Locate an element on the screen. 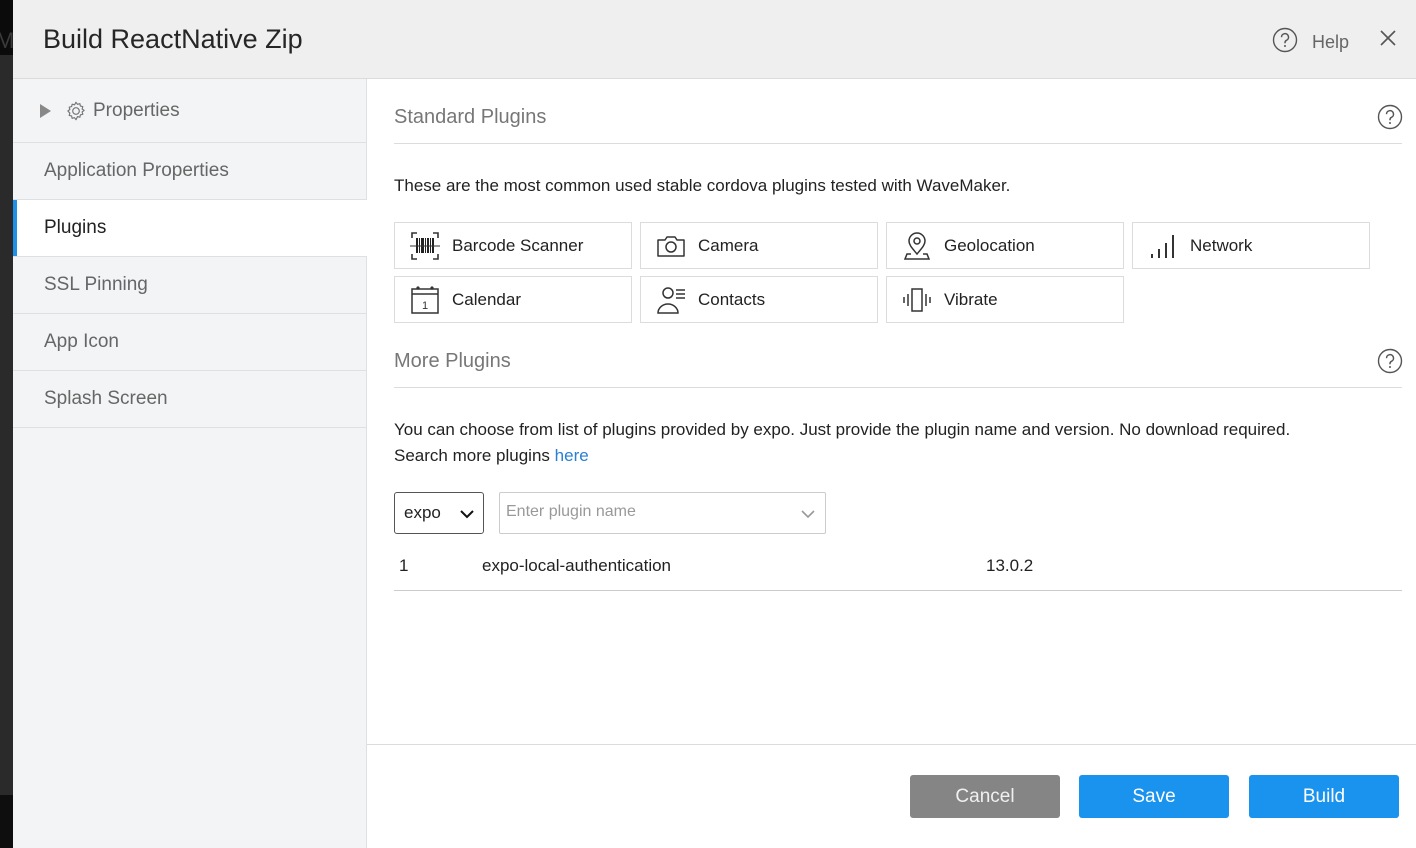 The width and height of the screenshot is (1416, 848). search-more-link: here is located at coordinates (572, 455).